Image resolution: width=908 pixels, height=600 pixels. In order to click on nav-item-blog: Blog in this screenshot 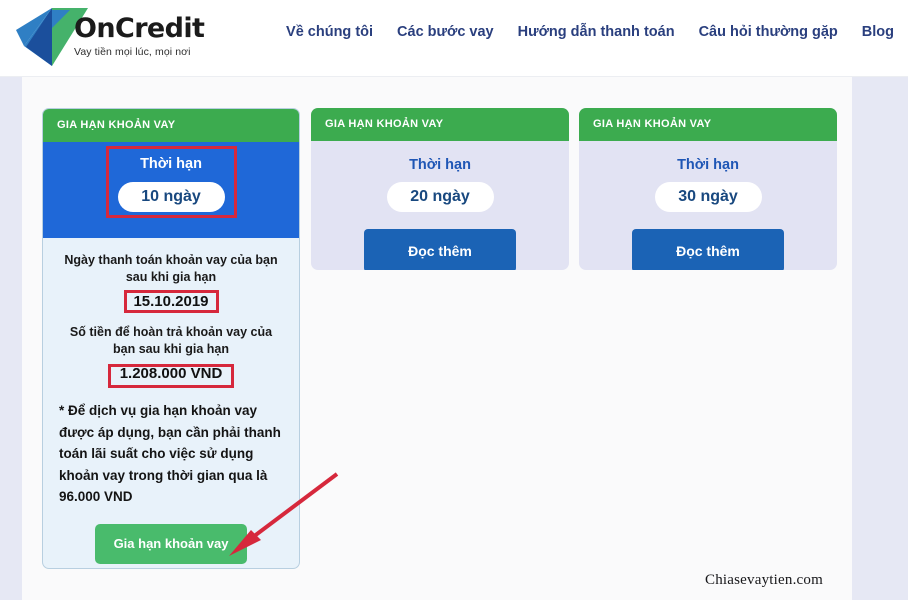, I will do `click(878, 32)`.